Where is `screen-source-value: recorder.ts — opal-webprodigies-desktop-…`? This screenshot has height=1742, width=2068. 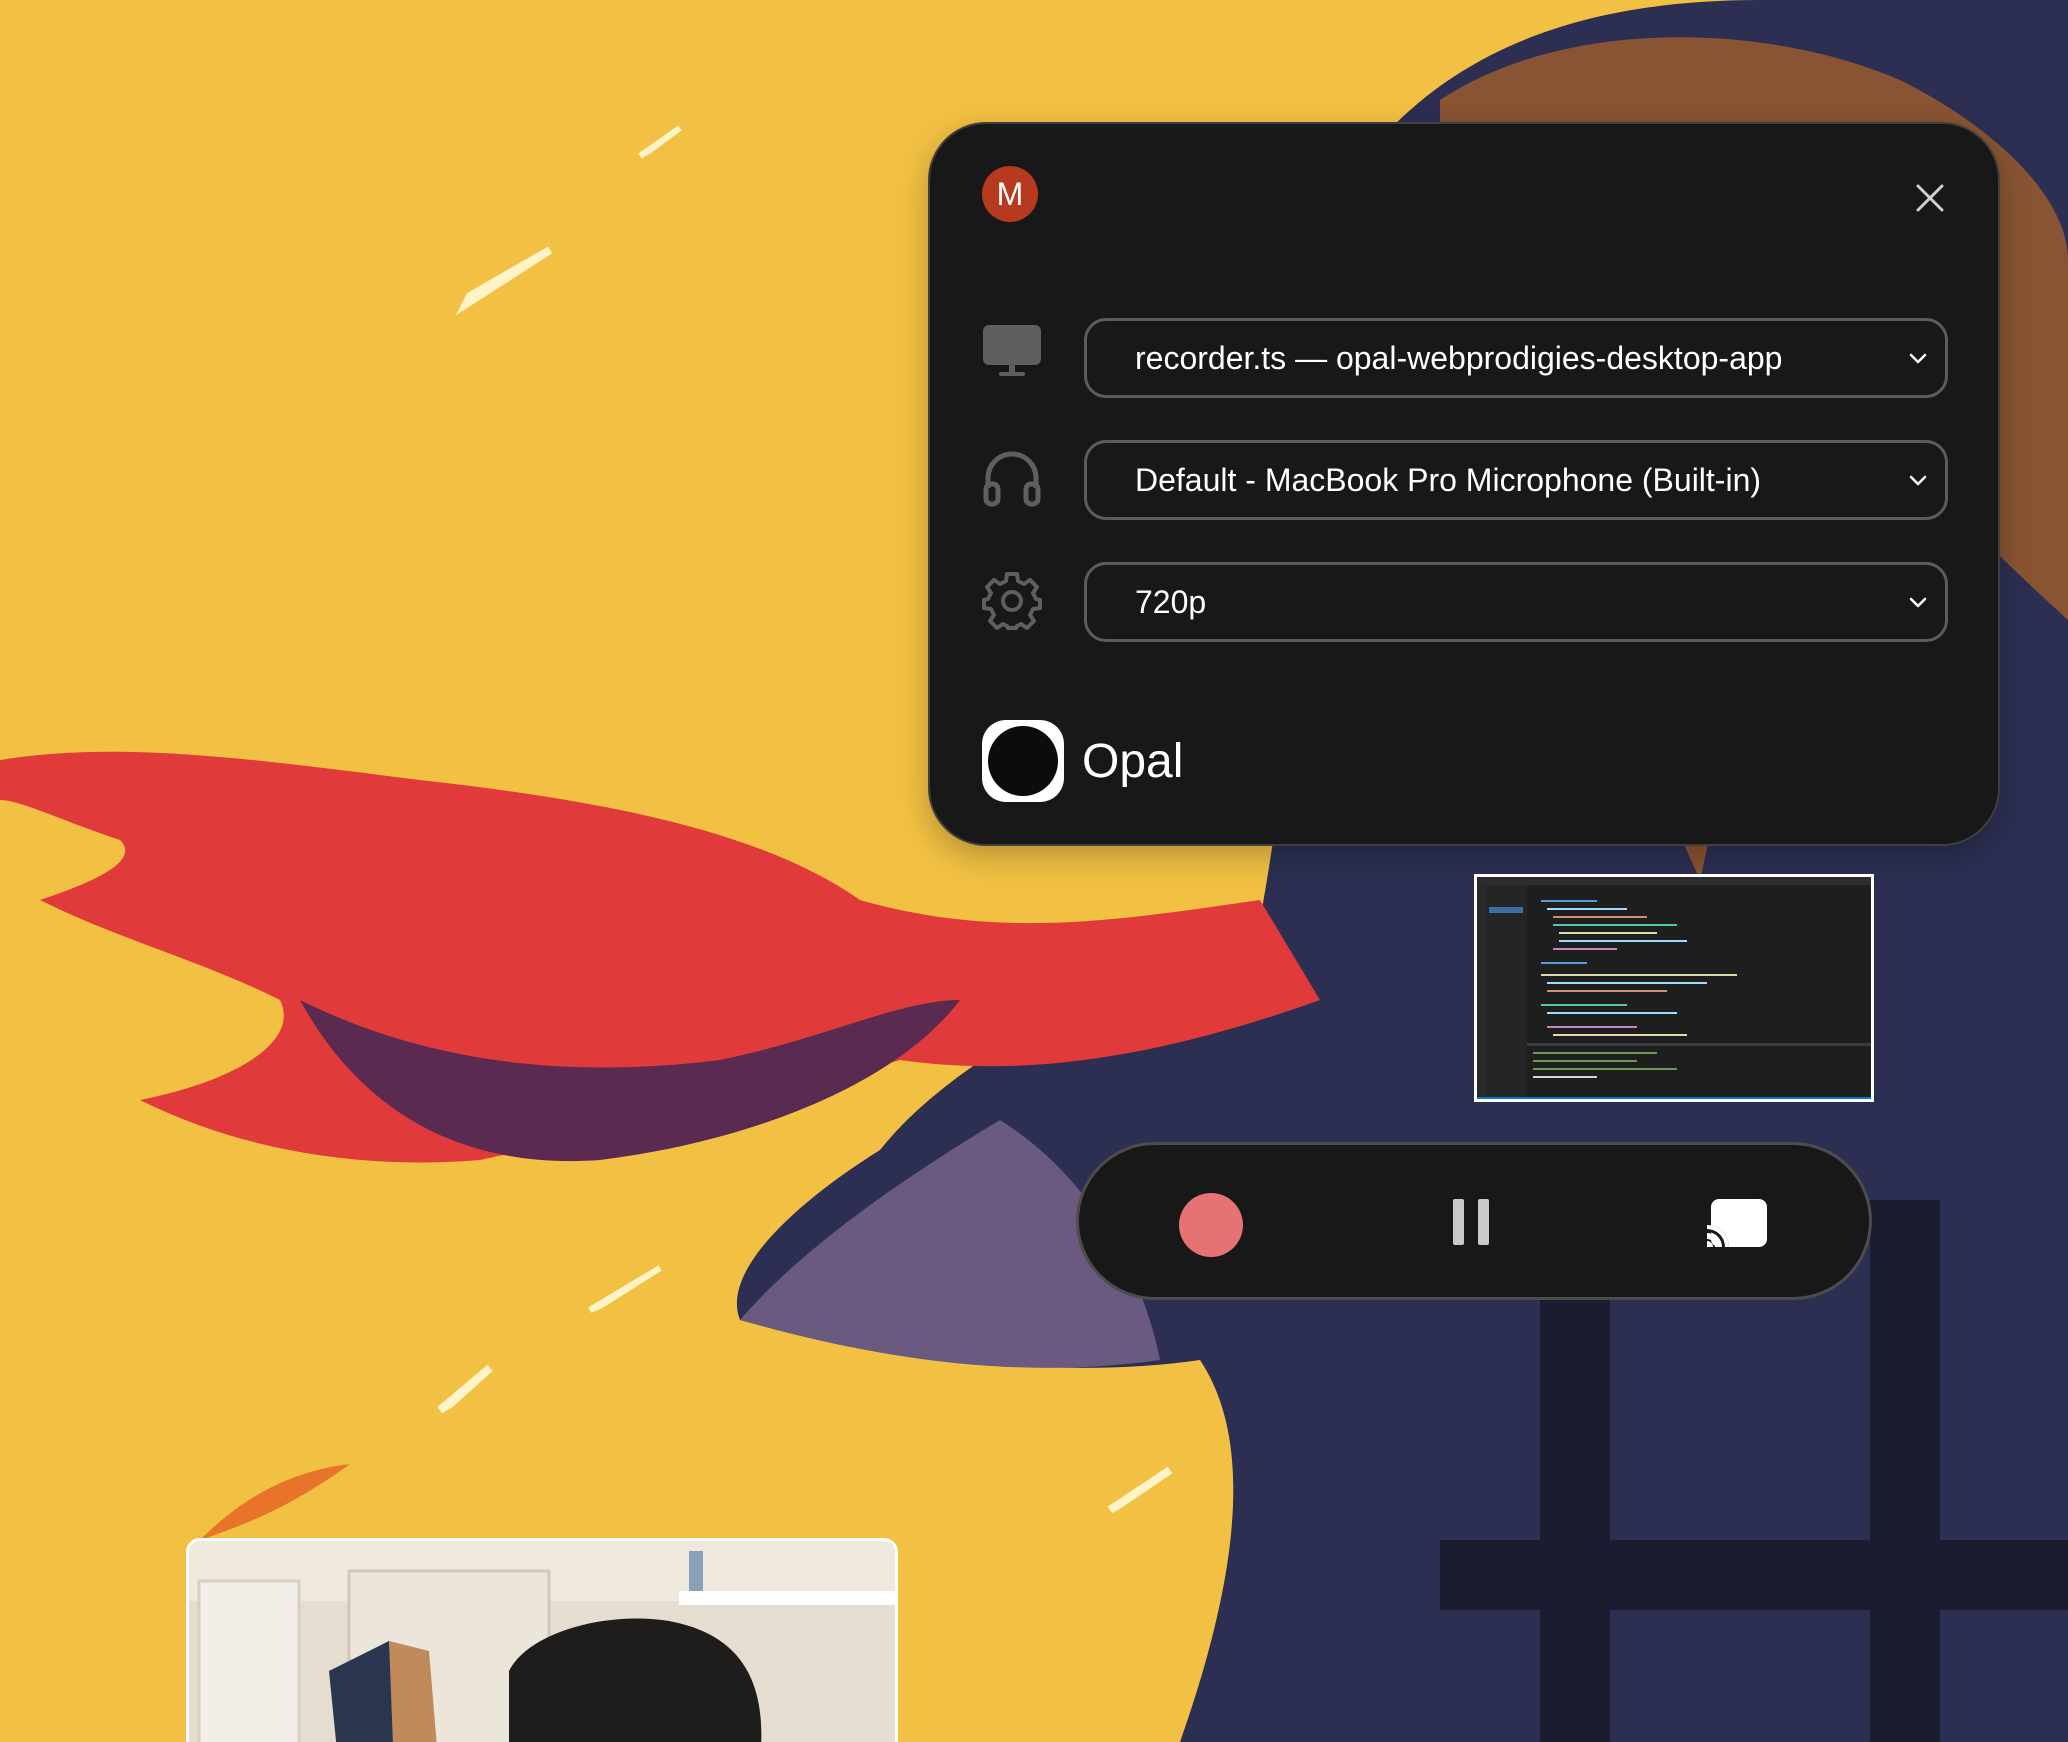 screen-source-value: recorder.ts — opal-webprodigies-desktop-… is located at coordinates (1459, 358).